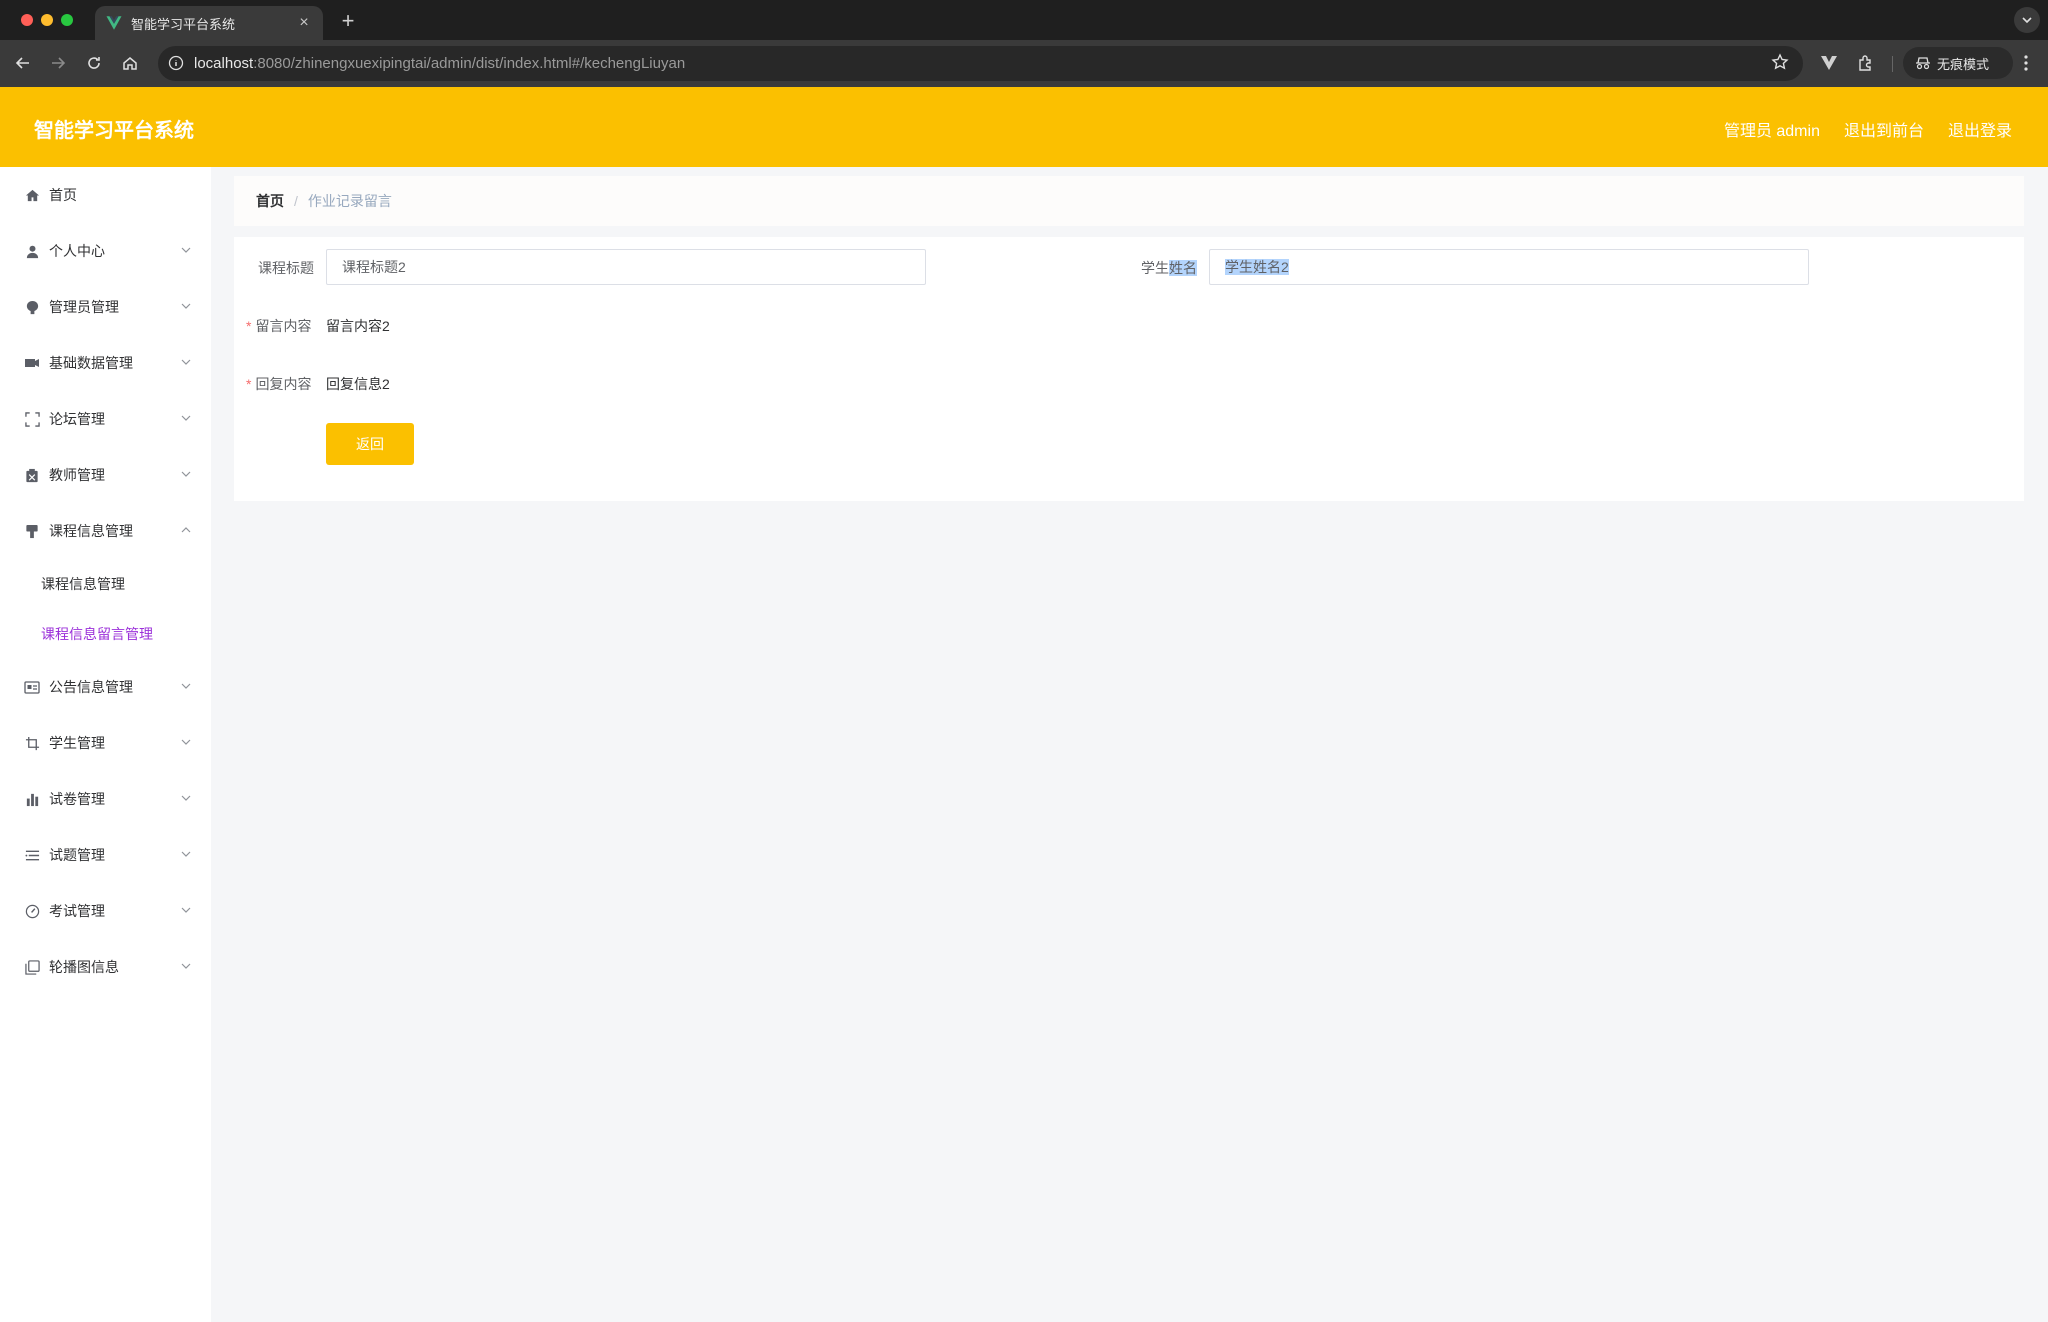  Describe the element at coordinates (91, 687) in the screenshot. I see `sidebar-item-label: 公告信息管理` at that location.